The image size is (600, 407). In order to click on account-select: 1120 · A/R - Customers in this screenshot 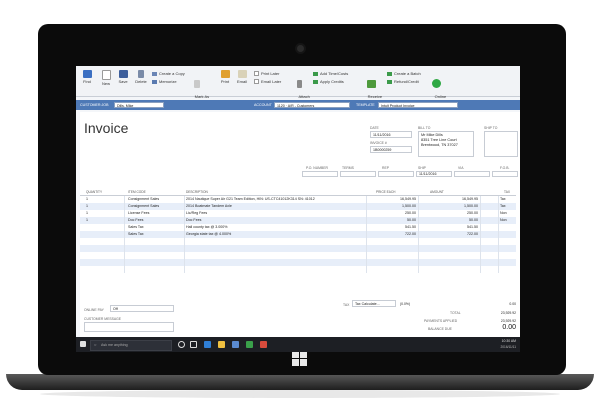, I will do `click(312, 105)`.